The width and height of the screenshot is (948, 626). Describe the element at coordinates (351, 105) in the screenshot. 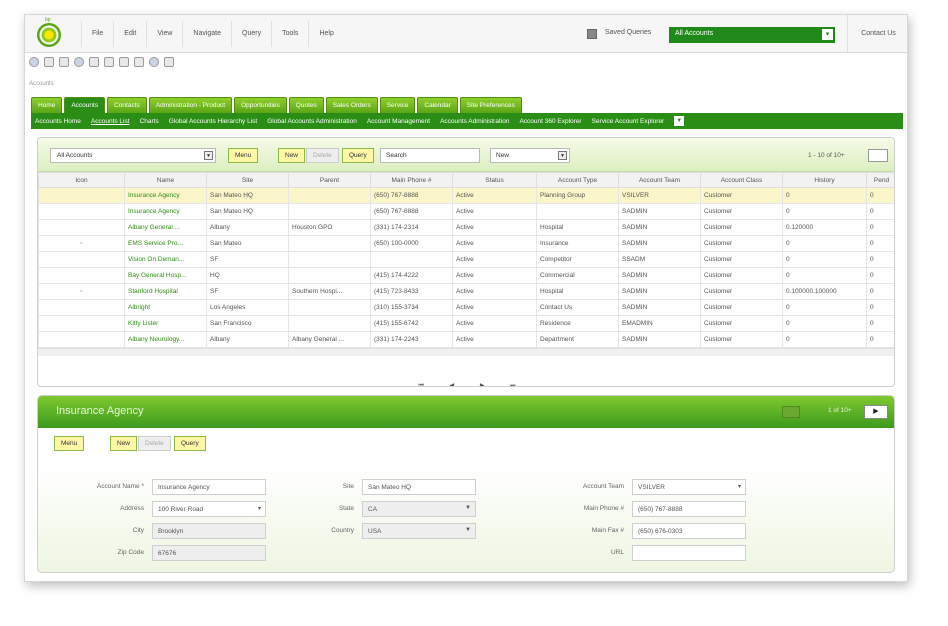

I see `tab-sales-orders: Sales Orders` at that location.